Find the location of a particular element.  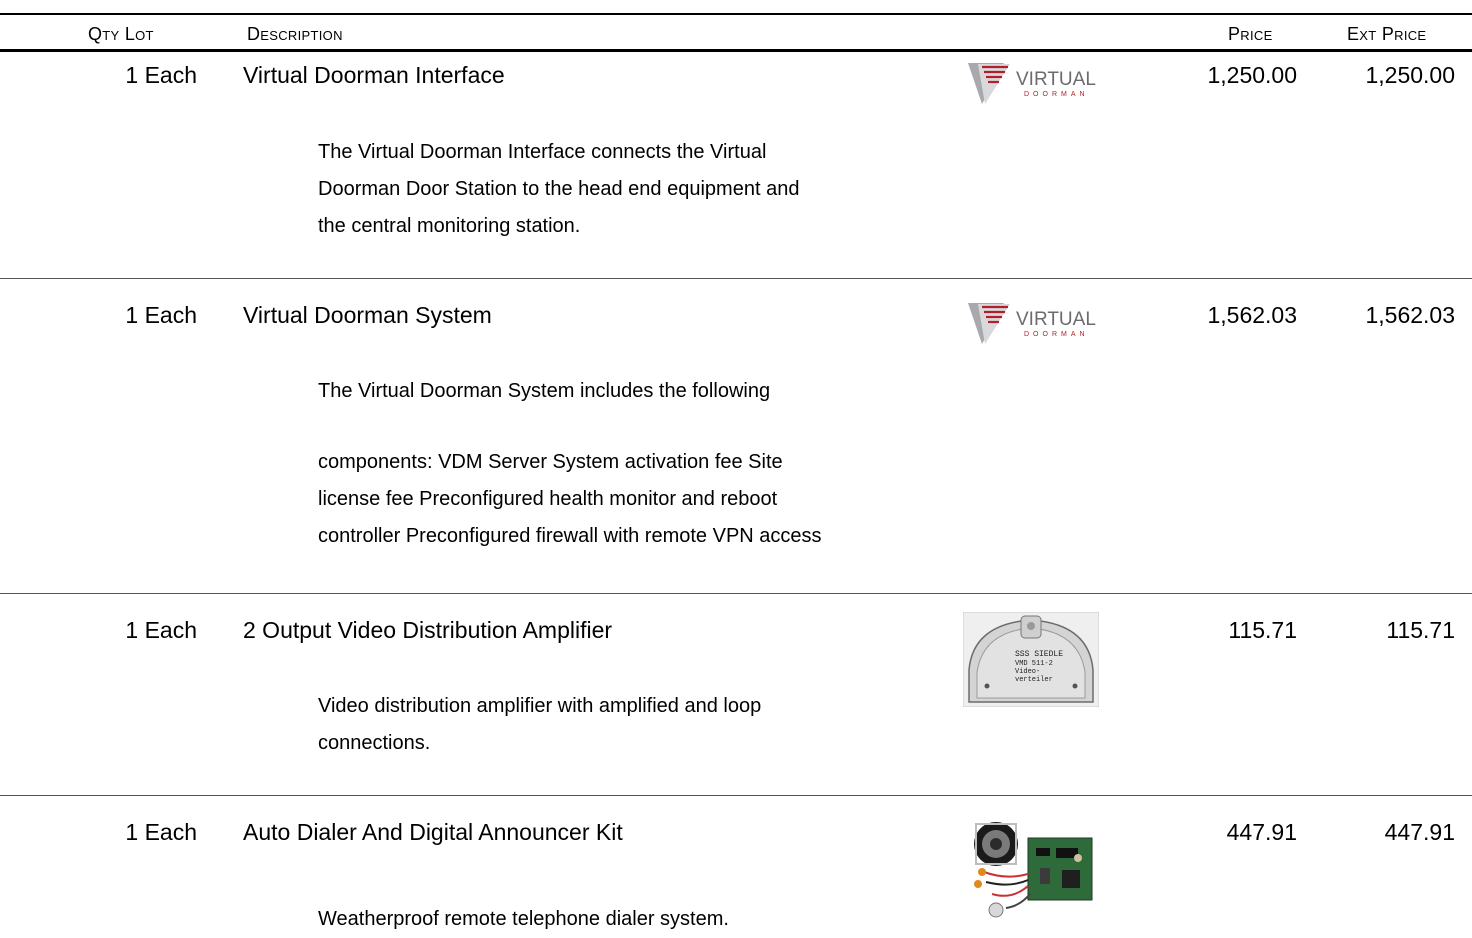

item-price: 1,562.03 is located at coordinates (1252, 315).